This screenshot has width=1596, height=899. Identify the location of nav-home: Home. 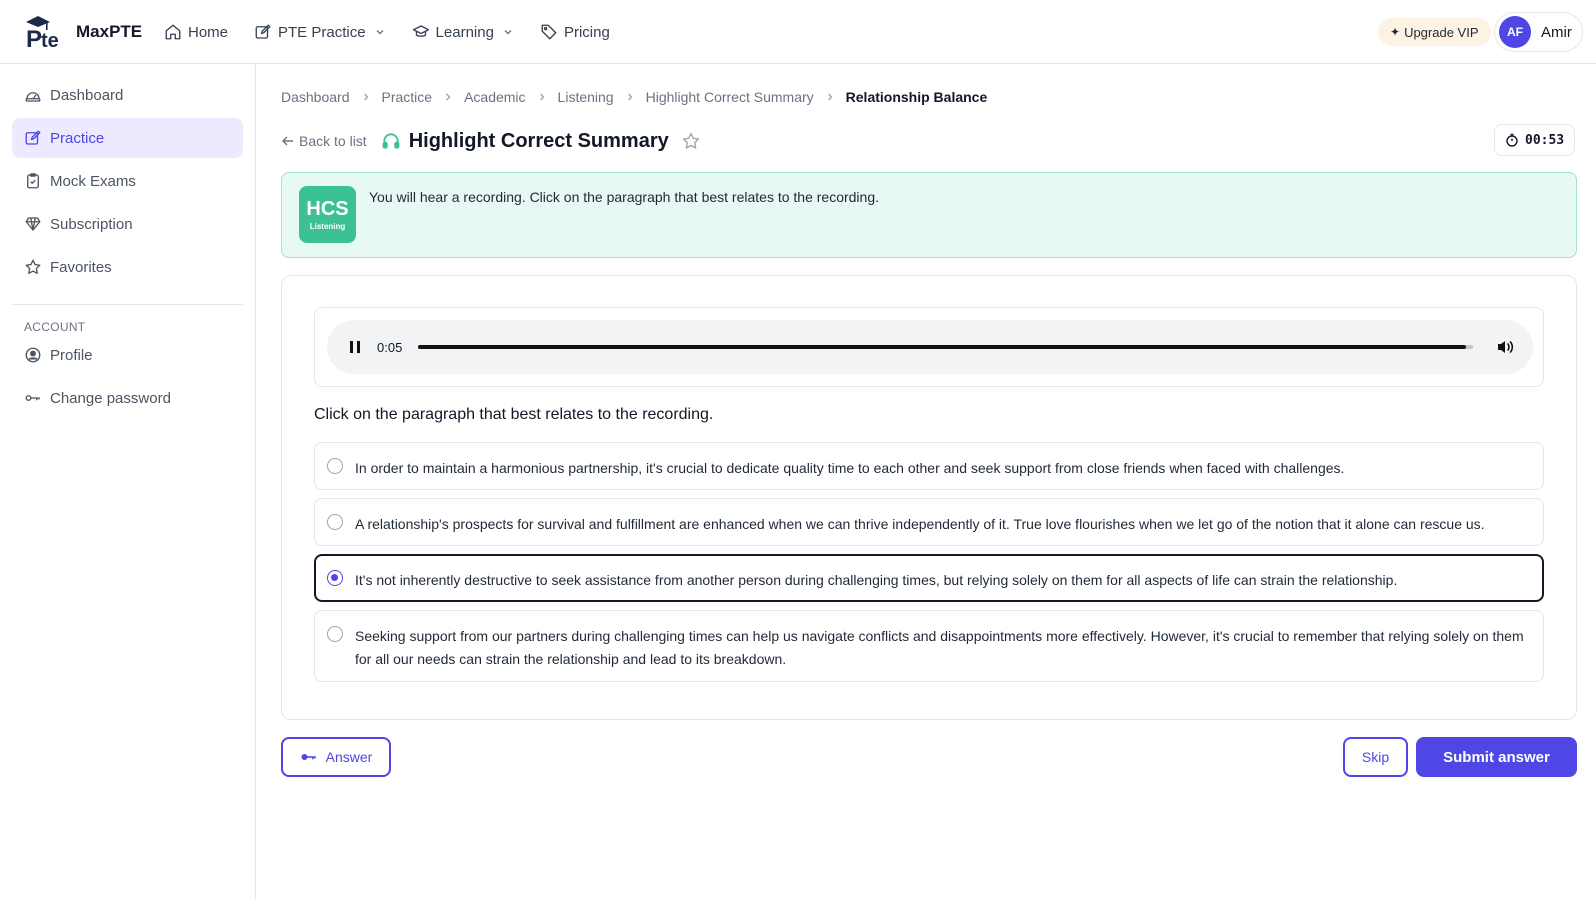
(196, 32).